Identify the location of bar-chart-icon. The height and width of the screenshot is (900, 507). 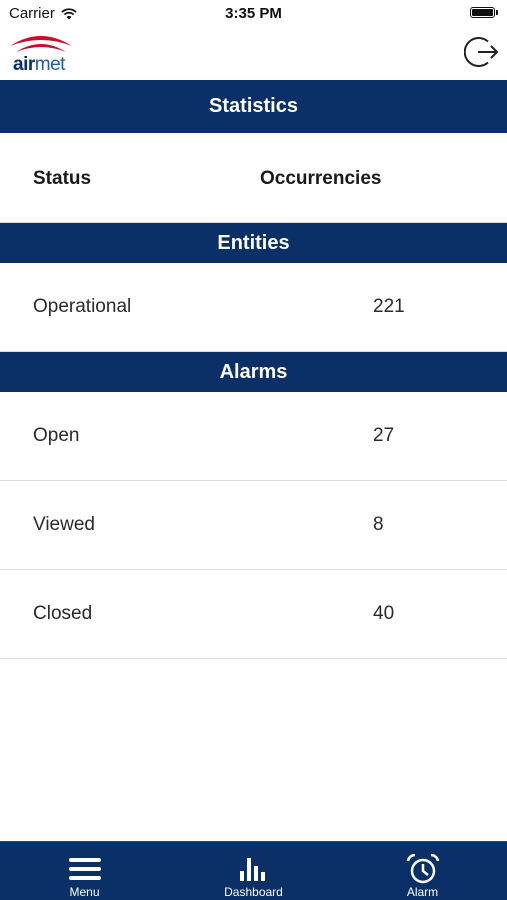
(252, 869).